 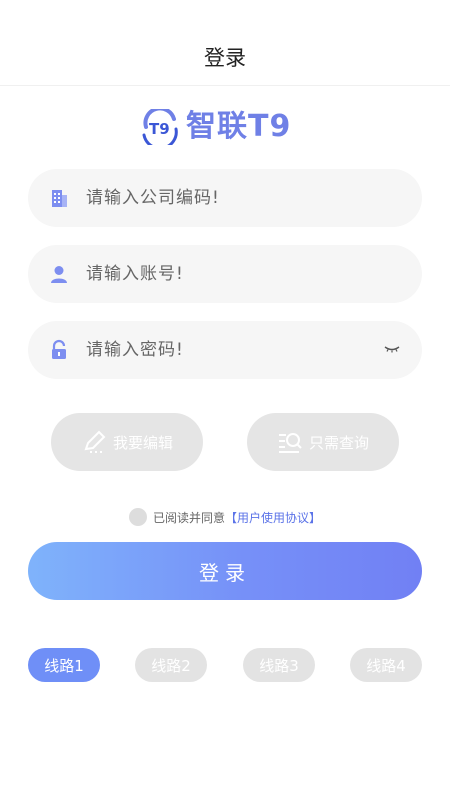 I want to click on password-input, so click(x=236, y=350).